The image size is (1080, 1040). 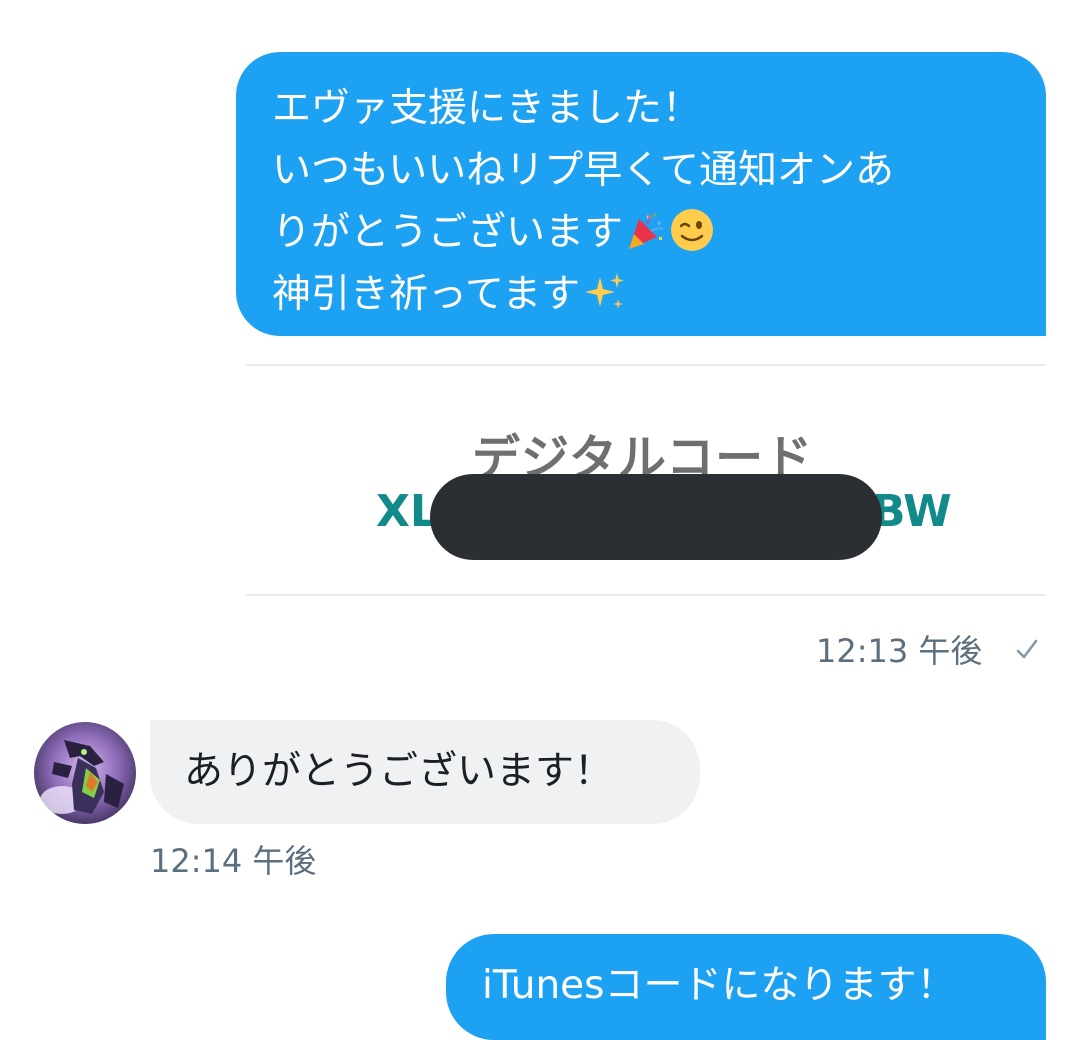 I want to click on message-line-with-emoji: 神引き祈ってます, so click(x=641, y=295).